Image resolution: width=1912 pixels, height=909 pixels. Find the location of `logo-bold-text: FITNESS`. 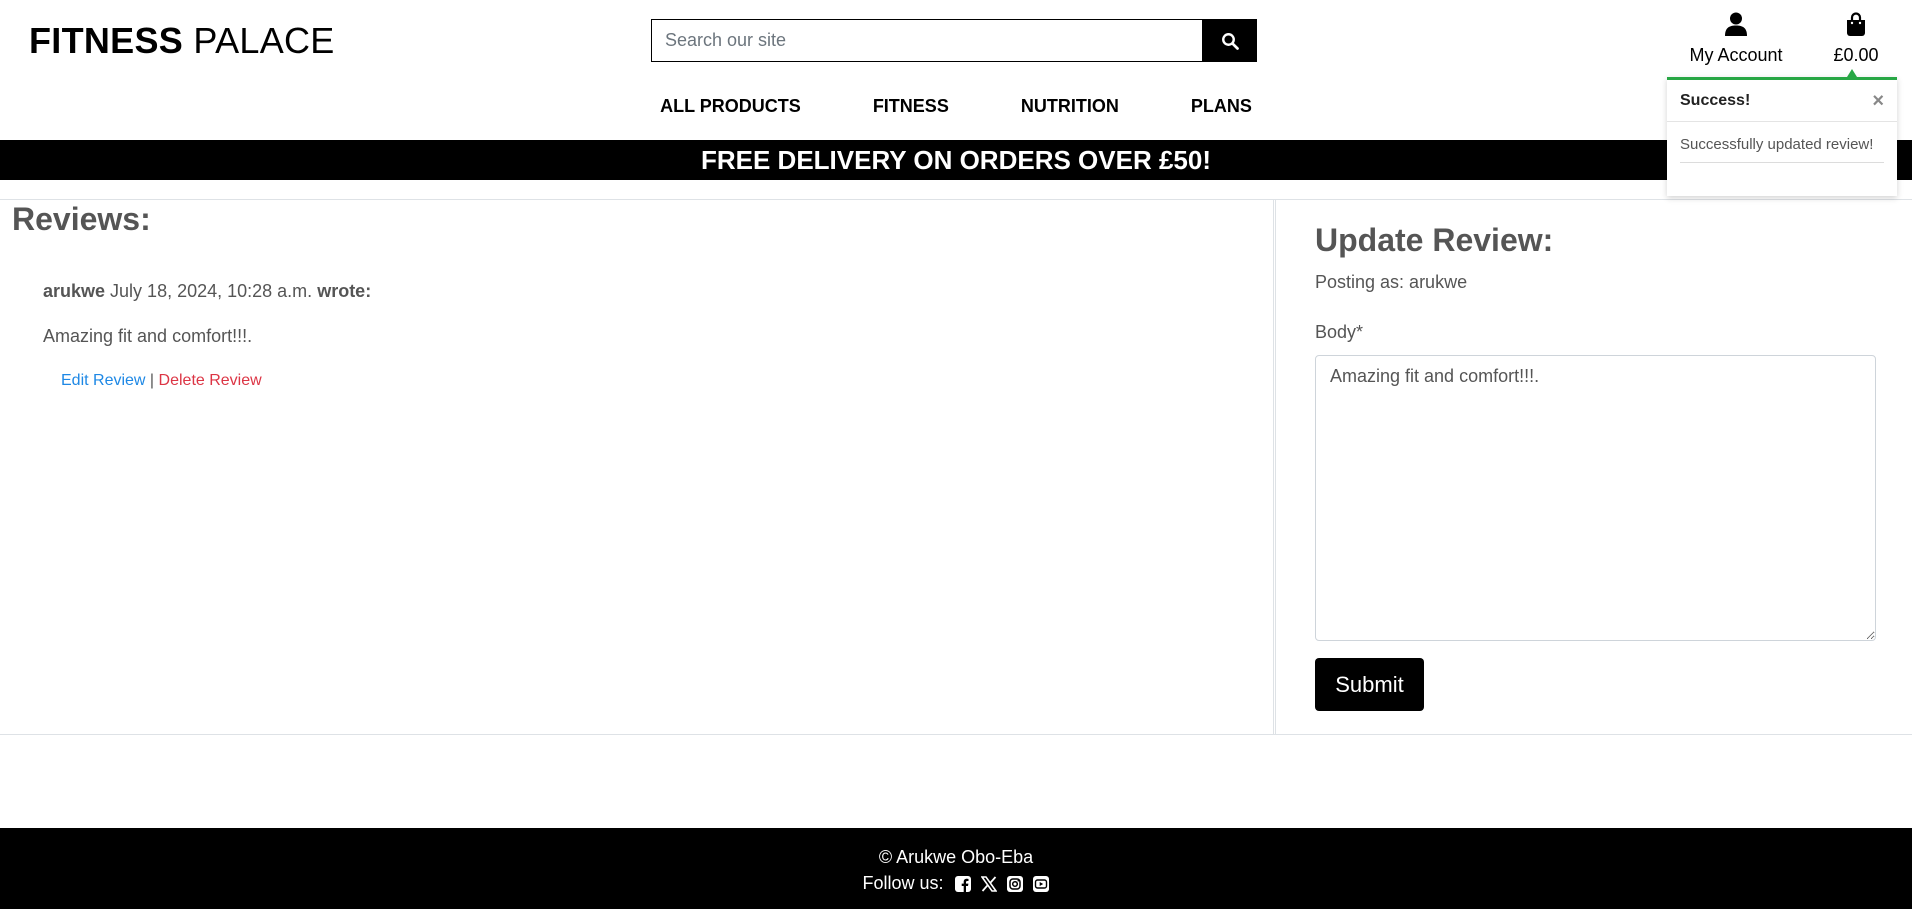

logo-bold-text: FITNESS is located at coordinates (106, 40).